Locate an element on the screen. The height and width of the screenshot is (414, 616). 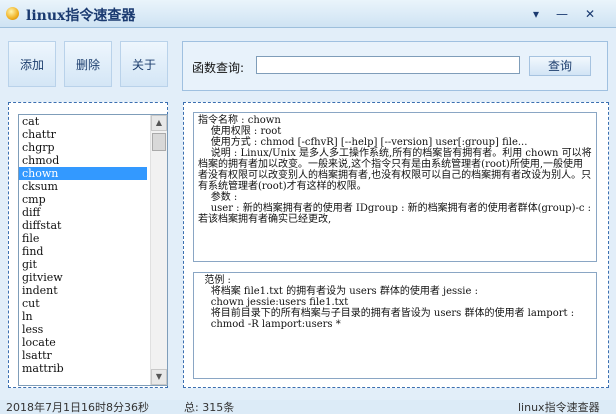
delete-button: 删除 is located at coordinates (88, 64).